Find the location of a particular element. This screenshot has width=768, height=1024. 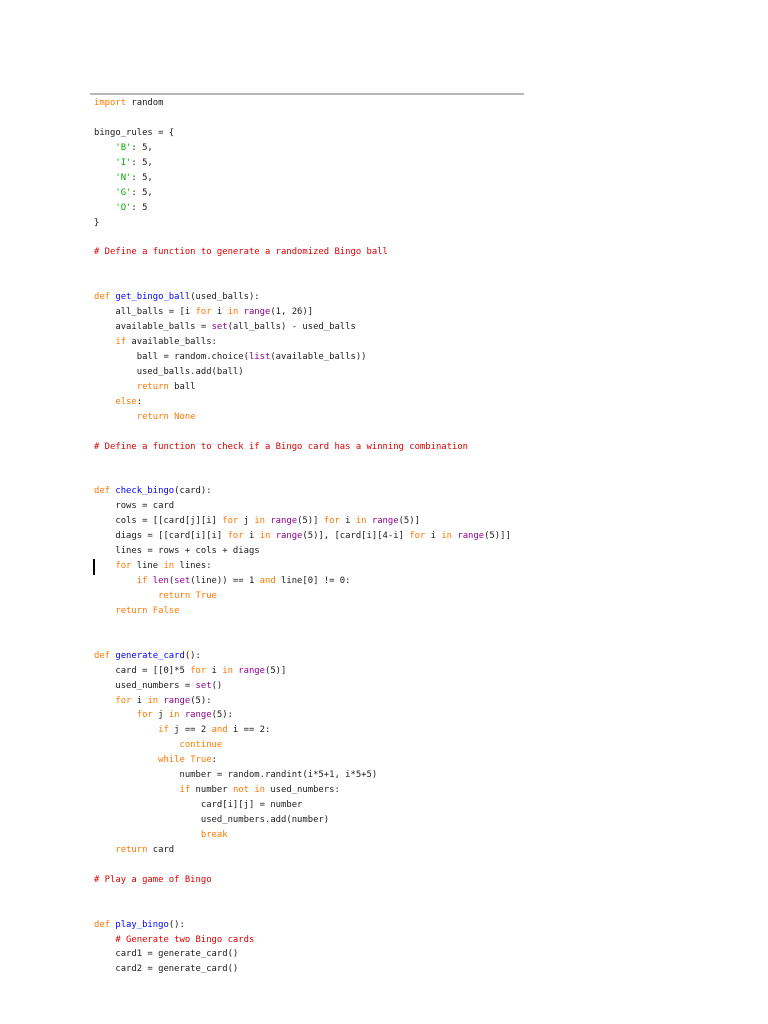

code-token: diags = [[card[i][i] is located at coordinates (161, 536).